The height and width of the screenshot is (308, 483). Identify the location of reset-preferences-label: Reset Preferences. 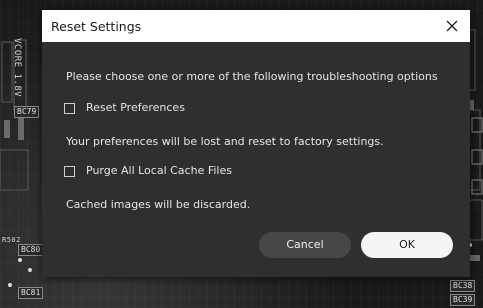
(135, 107).